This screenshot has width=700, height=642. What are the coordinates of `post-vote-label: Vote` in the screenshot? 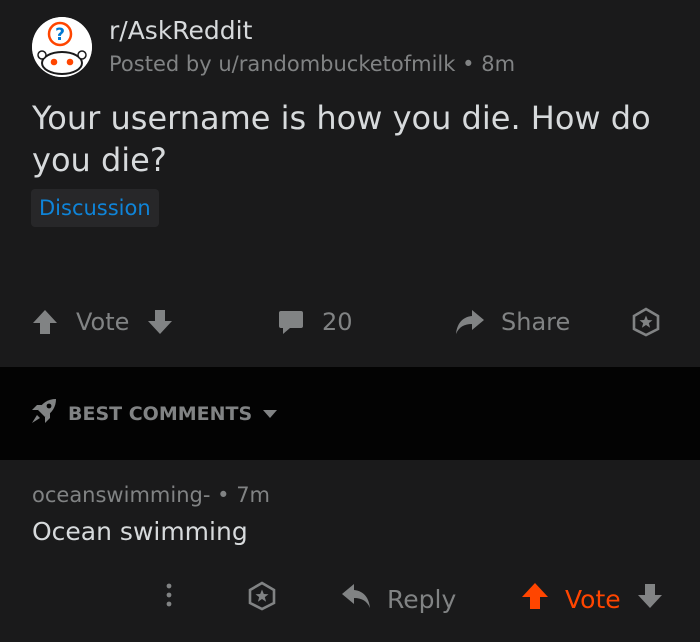 It's located at (103, 322).